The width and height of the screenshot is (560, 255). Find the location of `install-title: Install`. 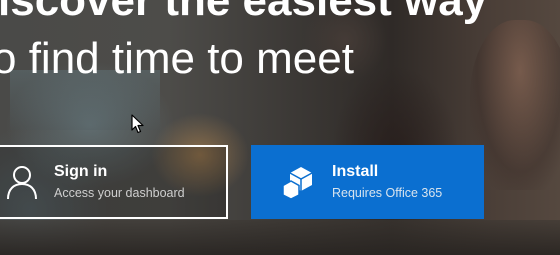

install-title: Install is located at coordinates (355, 171).